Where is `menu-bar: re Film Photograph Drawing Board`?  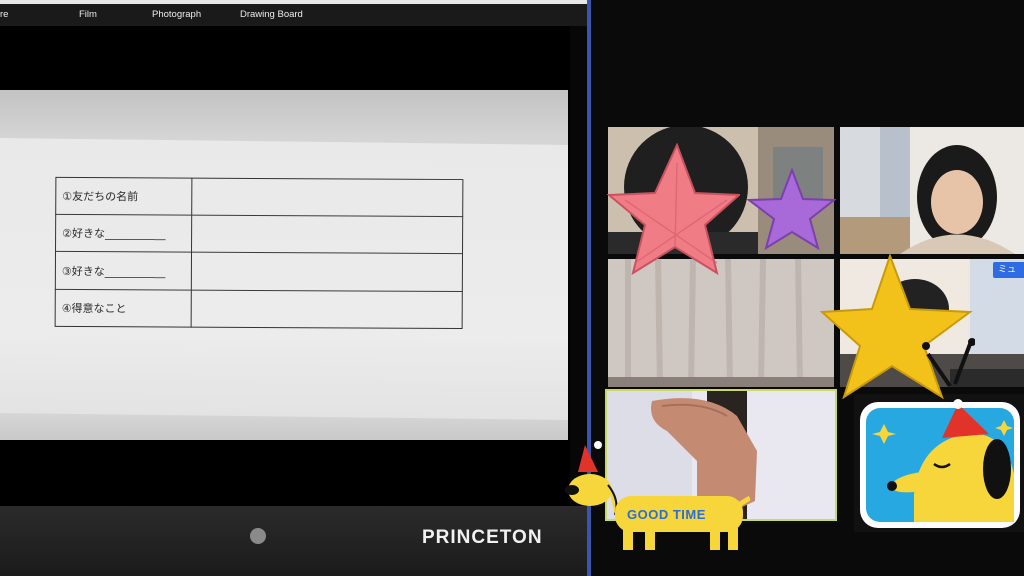 menu-bar: re Film Photograph Drawing Board is located at coordinates (293, 15).